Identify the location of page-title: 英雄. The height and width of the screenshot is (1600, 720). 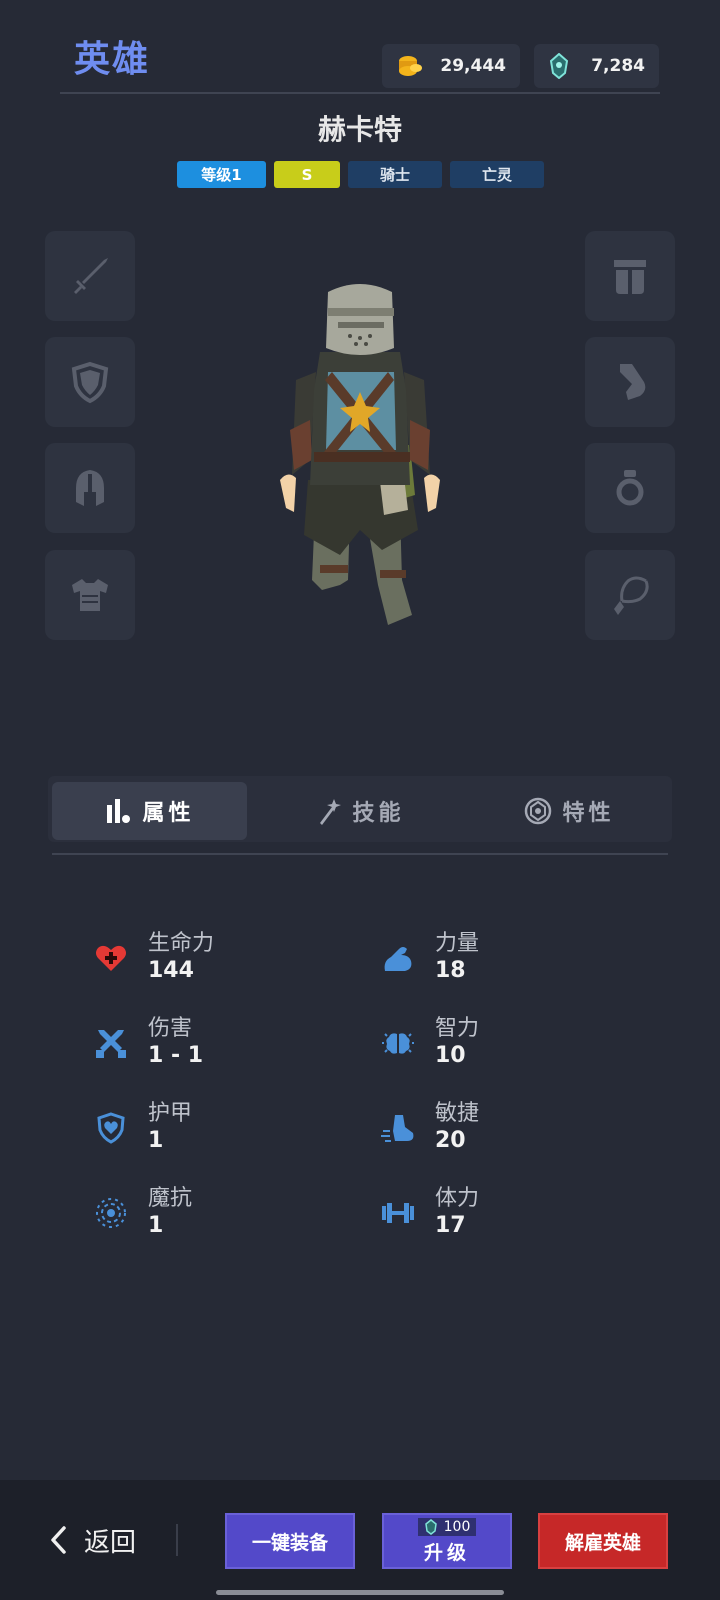
(112, 59).